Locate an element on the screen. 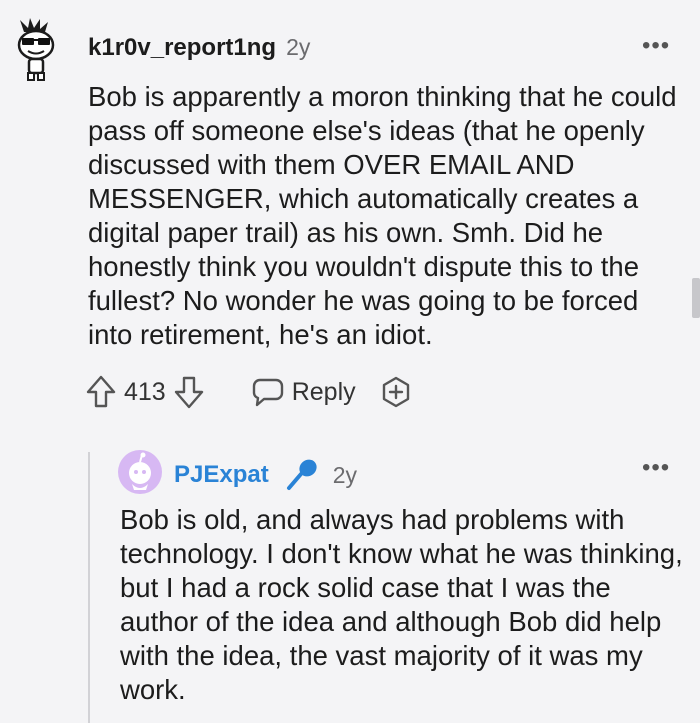  upvote-button is located at coordinates (101, 392).